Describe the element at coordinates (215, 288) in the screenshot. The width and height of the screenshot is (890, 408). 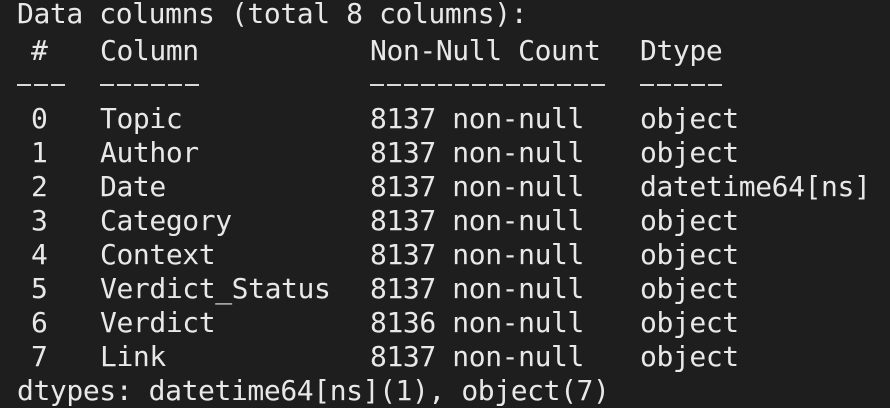
I see `row-column-name: Verdict_Status` at that location.